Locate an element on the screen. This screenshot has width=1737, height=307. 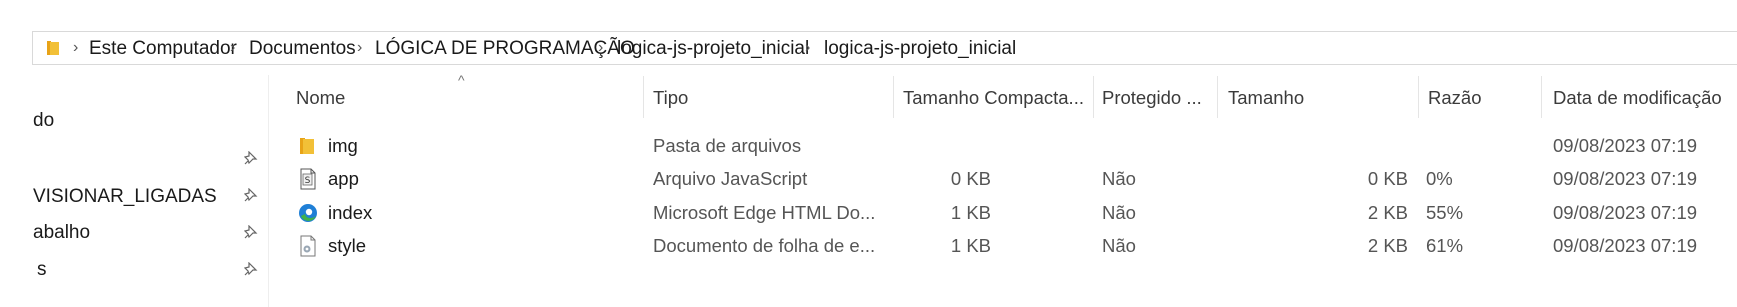
column-header-date-modified: Data de modificação is located at coordinates (1637, 98).